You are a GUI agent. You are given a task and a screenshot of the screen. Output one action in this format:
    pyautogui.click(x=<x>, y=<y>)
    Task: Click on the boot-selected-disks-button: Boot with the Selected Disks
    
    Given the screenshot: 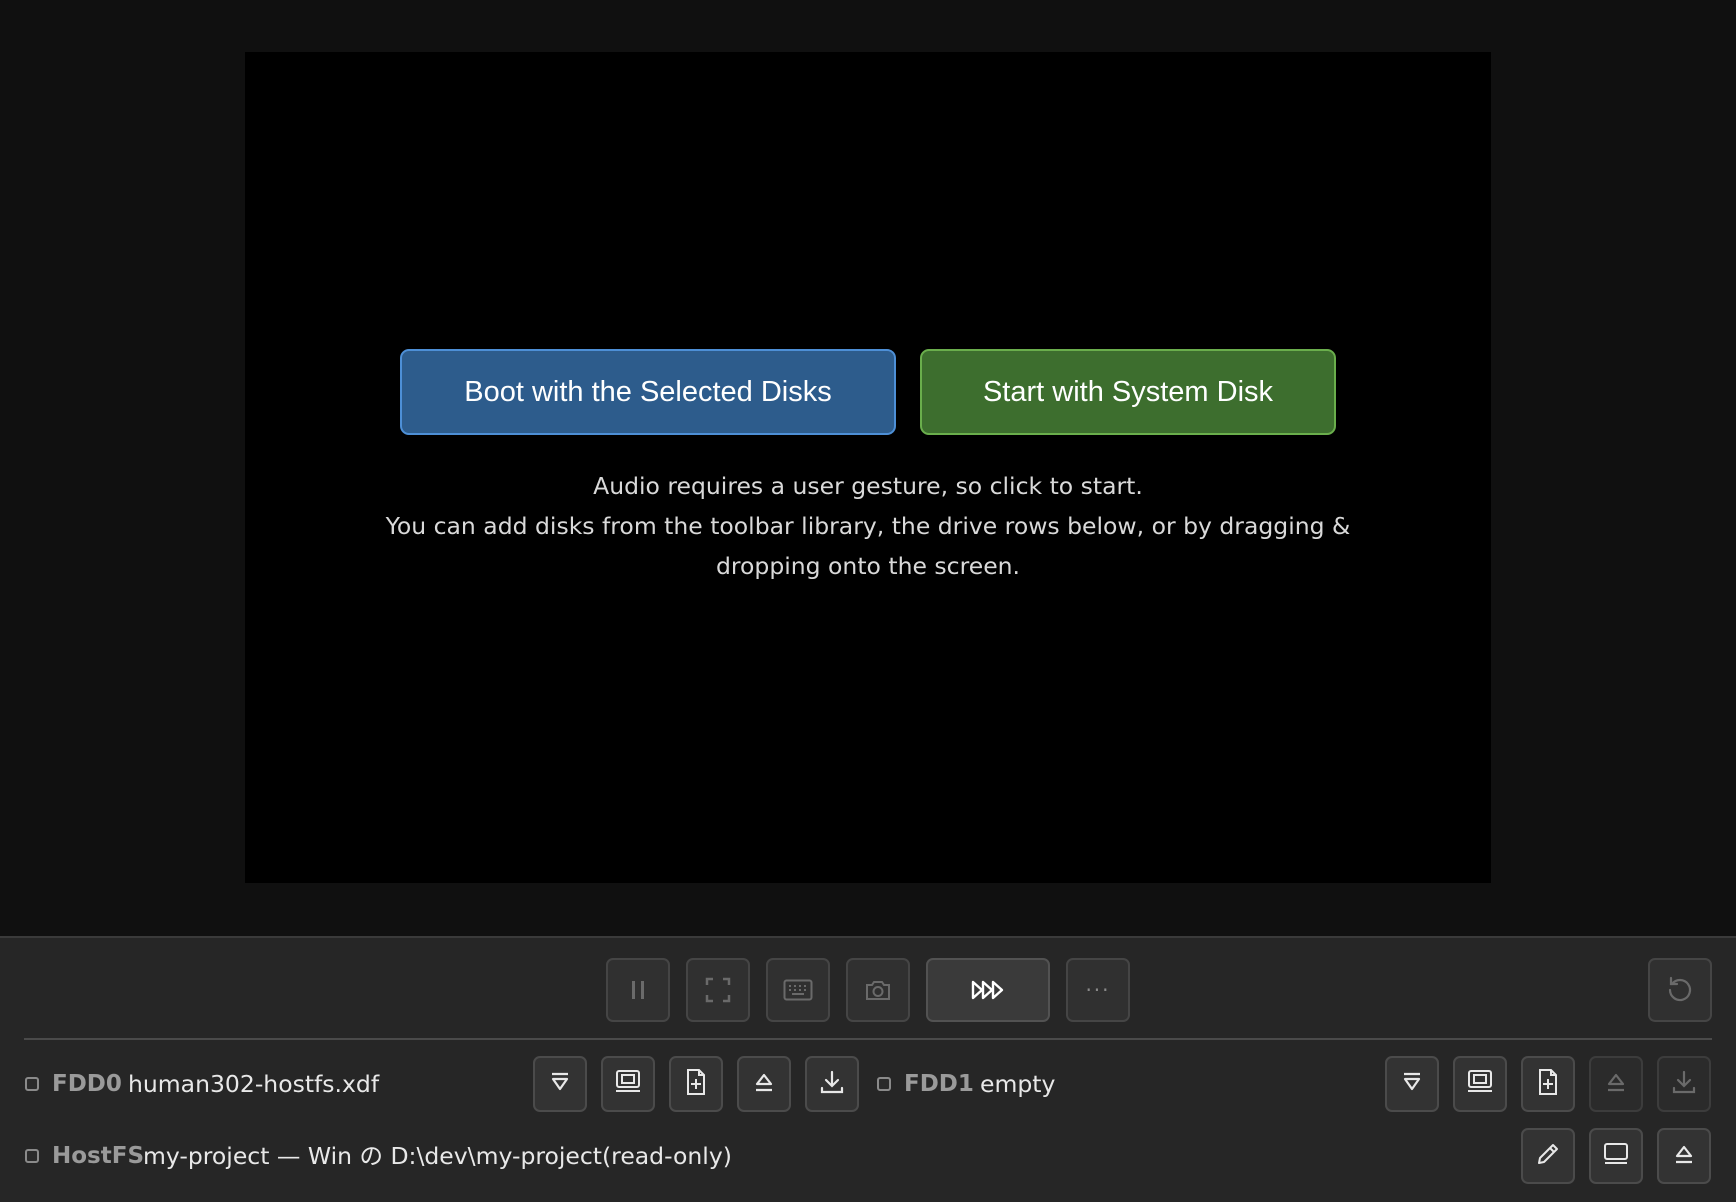 What is the action you would take?
    pyautogui.click(x=648, y=392)
    